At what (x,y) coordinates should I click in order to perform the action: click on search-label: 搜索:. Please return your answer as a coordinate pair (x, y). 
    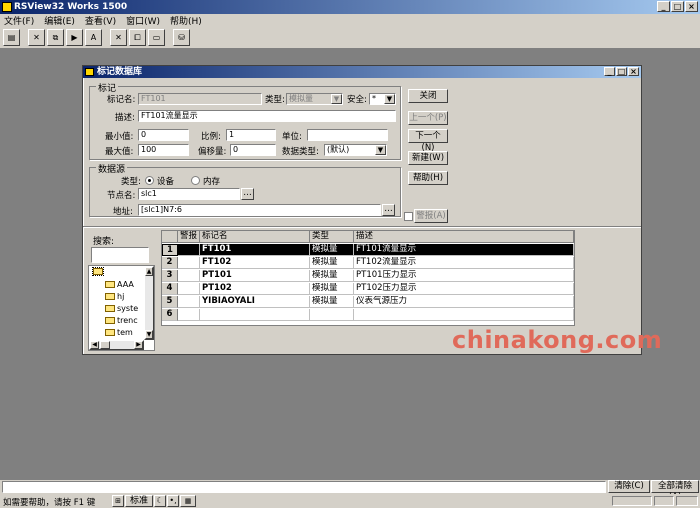
    Looking at the image, I should click on (104, 242).